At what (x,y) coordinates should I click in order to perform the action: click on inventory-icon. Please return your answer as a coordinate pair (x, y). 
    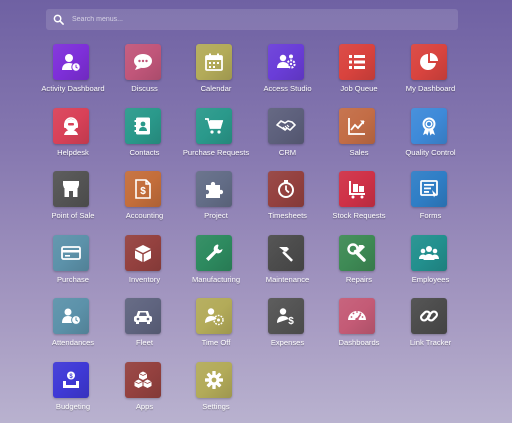
    Looking at the image, I should click on (143, 253).